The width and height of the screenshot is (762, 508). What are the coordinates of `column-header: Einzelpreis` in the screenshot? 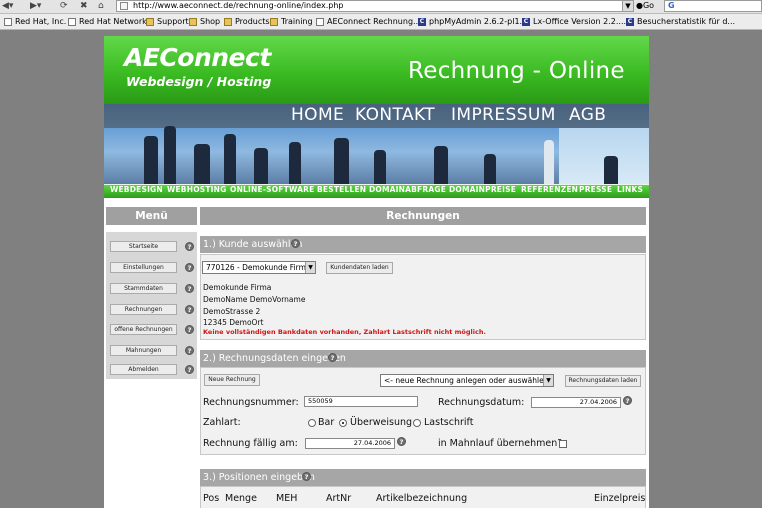 It's located at (620, 498).